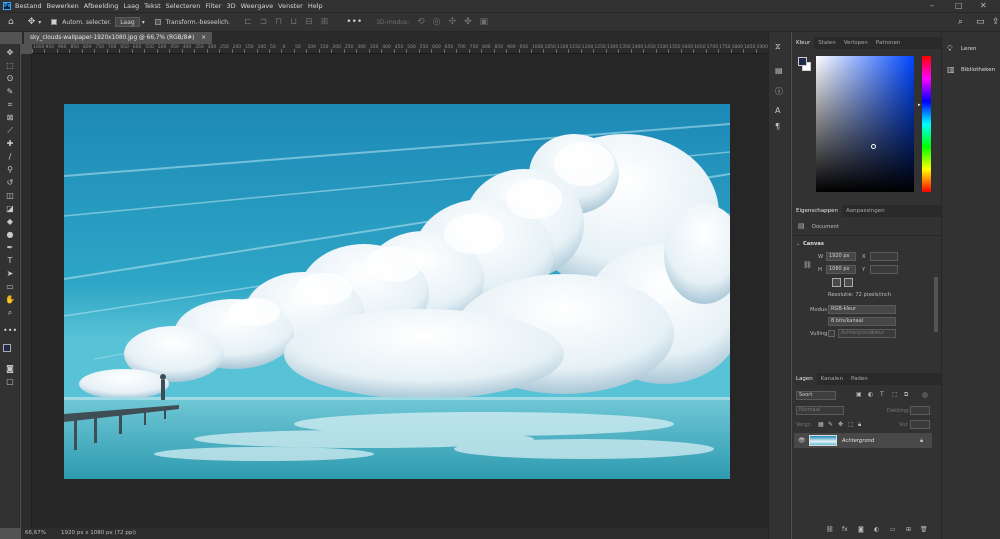 Image resolution: width=1000 pixels, height=539 pixels. I want to click on layer-lock-icon: 🔒︎, so click(921, 441).